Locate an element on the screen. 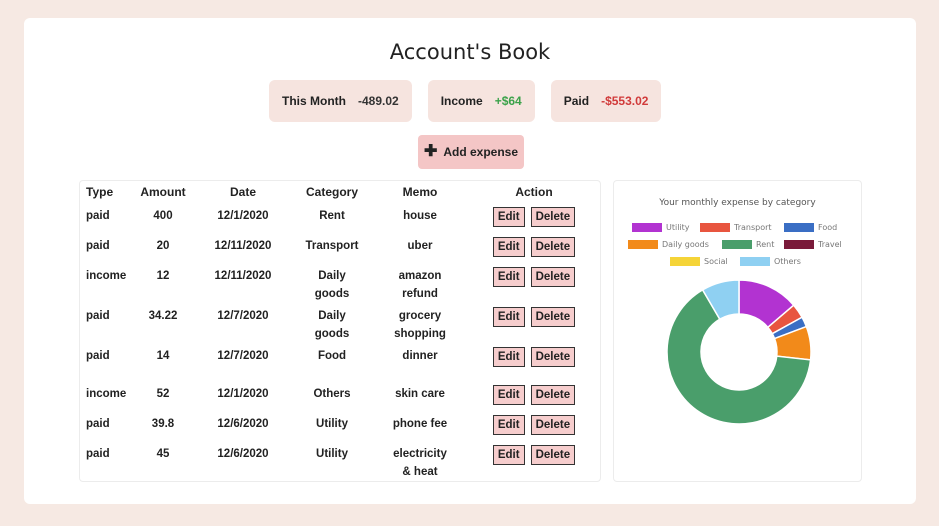 Image resolution: width=939 pixels, height=526 pixels. cell-amount: 45 is located at coordinates (163, 454).